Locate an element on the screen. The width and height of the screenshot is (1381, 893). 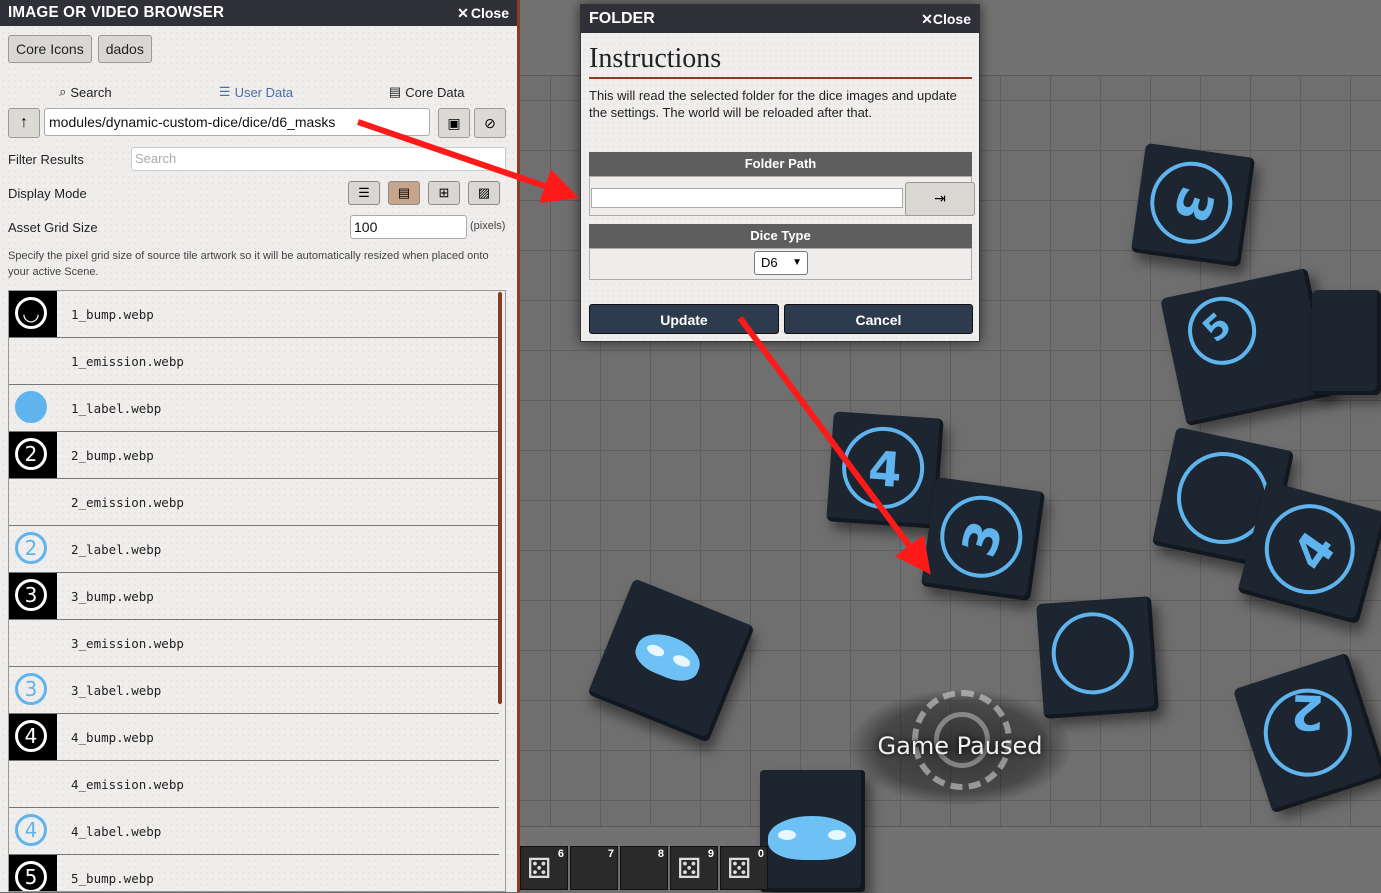
file-list-scrollbar is located at coordinates (500, 498).